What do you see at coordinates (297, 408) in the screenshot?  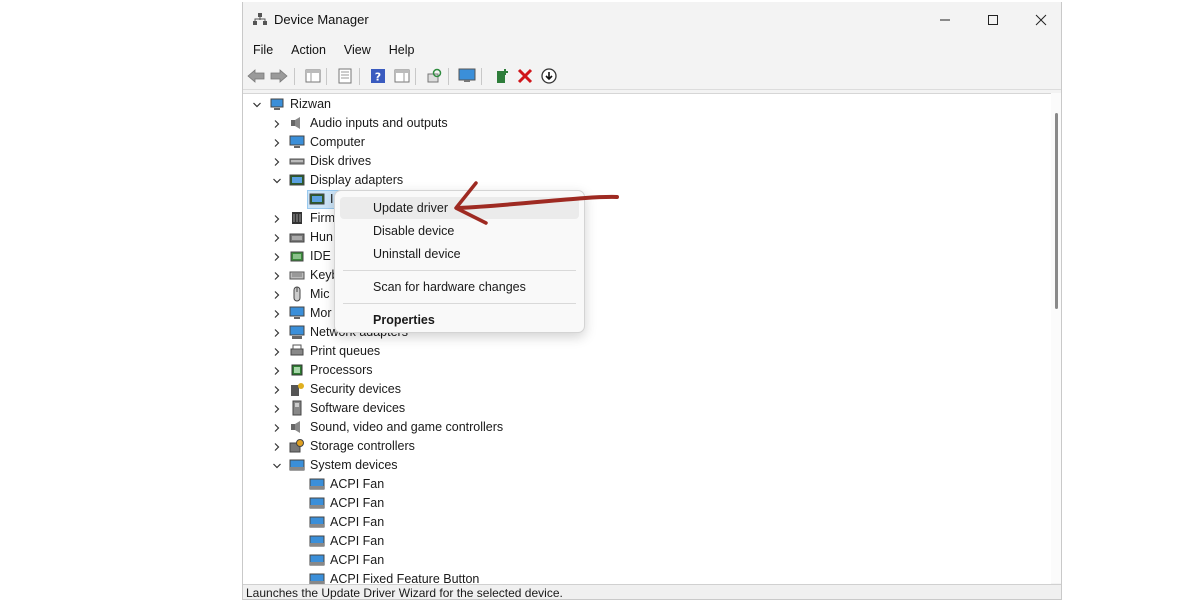 I see `software-device-icon` at bounding box center [297, 408].